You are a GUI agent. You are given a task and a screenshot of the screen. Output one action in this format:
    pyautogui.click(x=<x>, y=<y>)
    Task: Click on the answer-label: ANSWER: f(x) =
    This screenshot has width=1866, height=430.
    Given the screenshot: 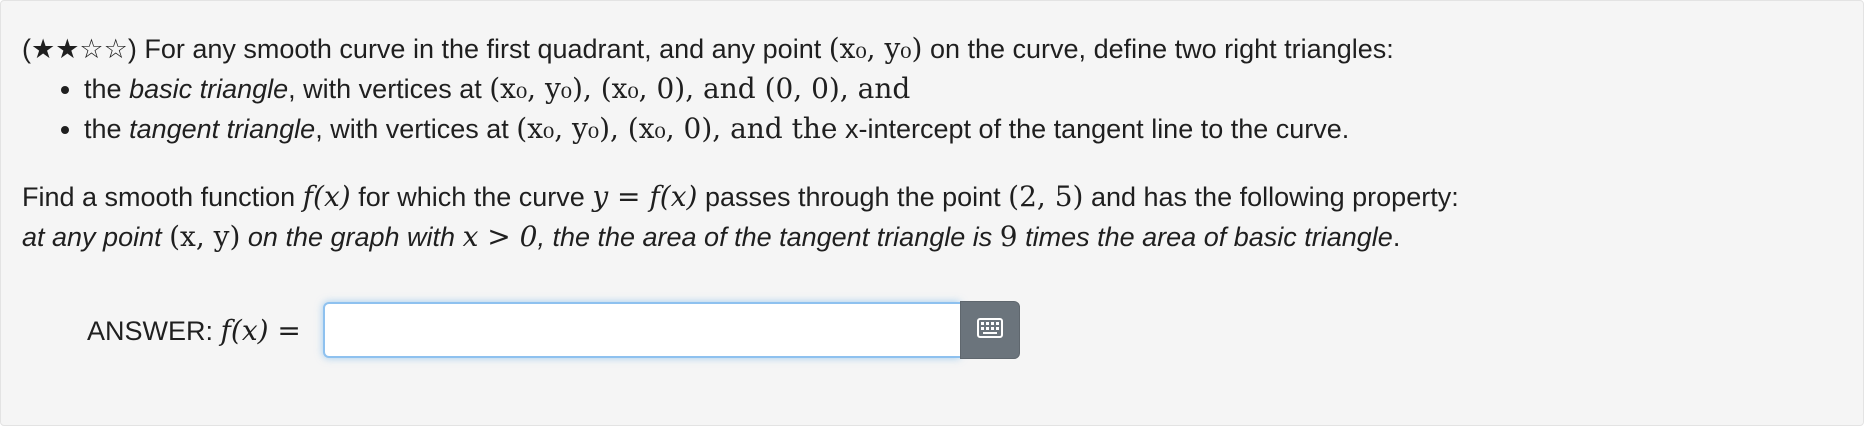 What is the action you would take?
    pyautogui.click(x=194, y=330)
    